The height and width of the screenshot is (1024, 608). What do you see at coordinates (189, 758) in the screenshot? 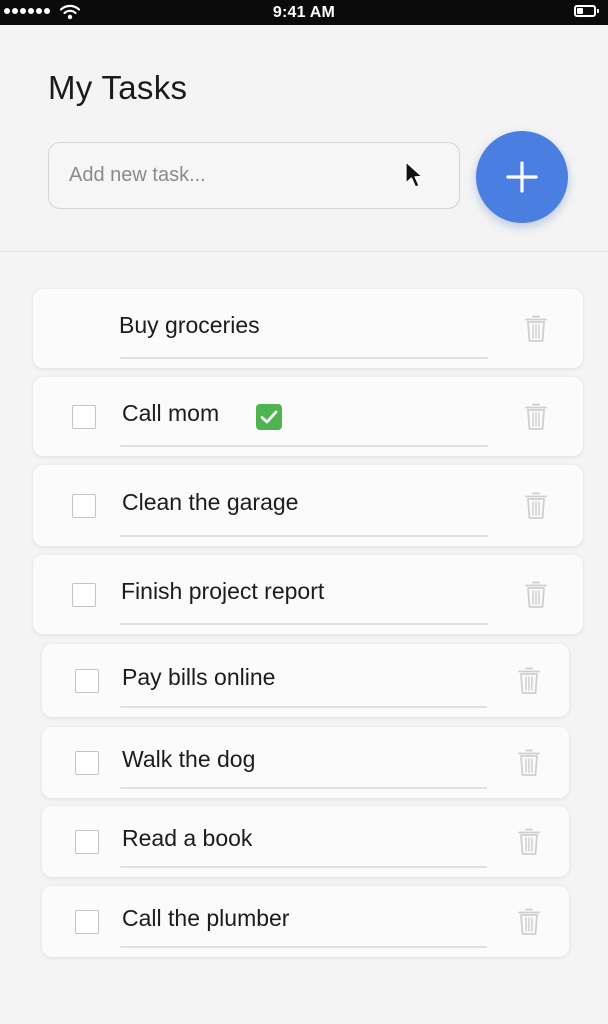
I see `task-label: Walk the dog` at bounding box center [189, 758].